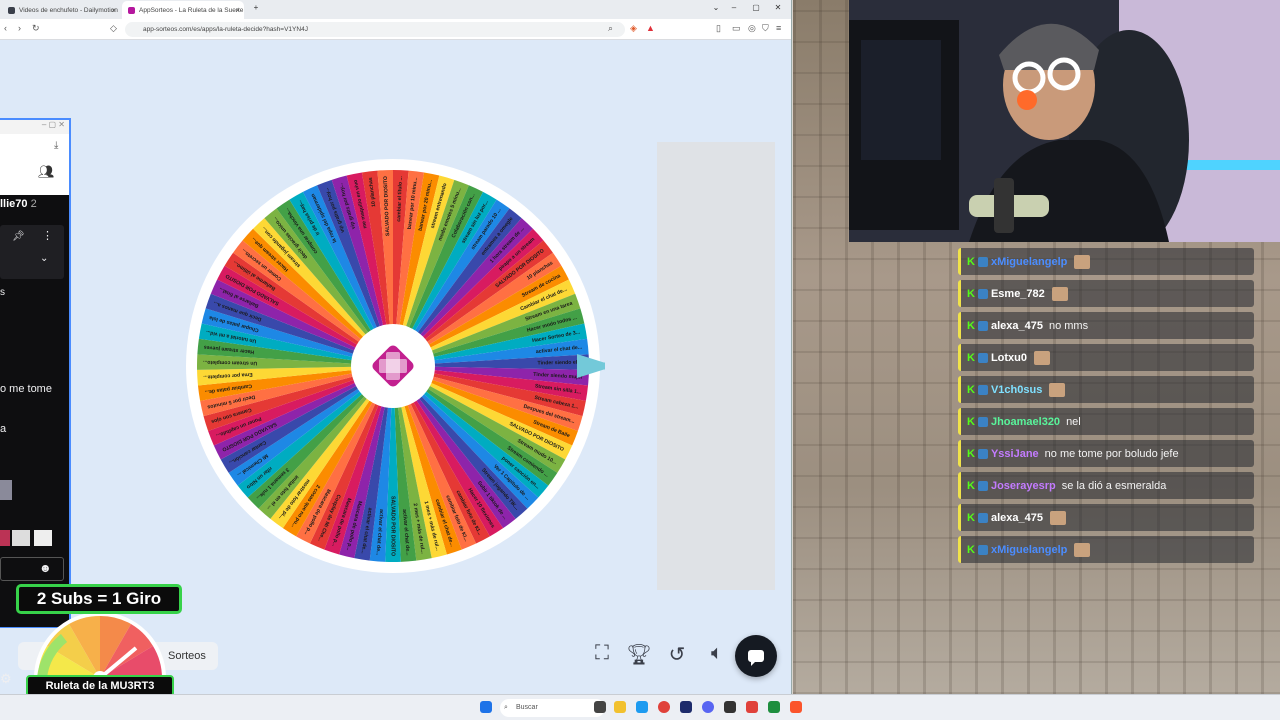  Describe the element at coordinates (44, 258) in the screenshot. I see `expand-chevron-icon: ⌄` at that location.